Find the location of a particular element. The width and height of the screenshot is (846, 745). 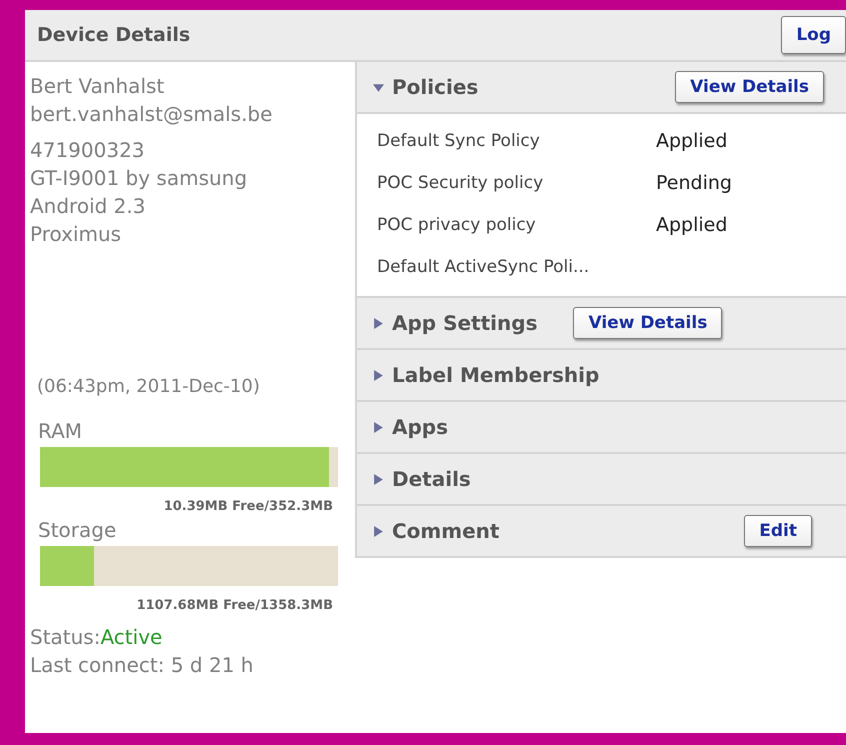

policy-name: POC privacy policy is located at coordinates (457, 225).